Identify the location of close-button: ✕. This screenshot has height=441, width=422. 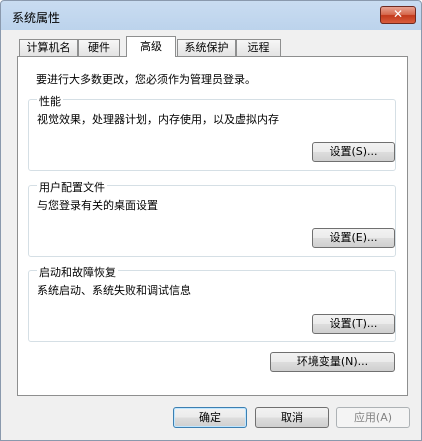
(398, 15).